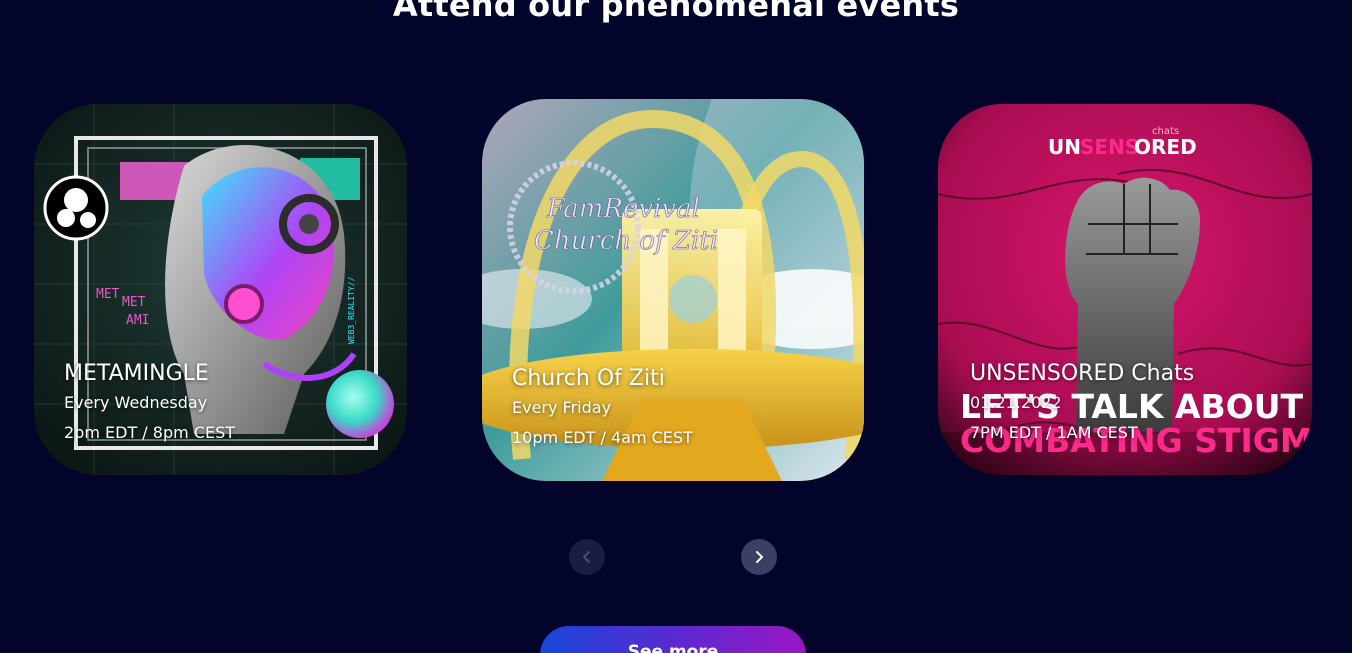 The image size is (1352, 653). What do you see at coordinates (1064, 147) in the screenshot?
I see `svg-text: UN` at bounding box center [1064, 147].